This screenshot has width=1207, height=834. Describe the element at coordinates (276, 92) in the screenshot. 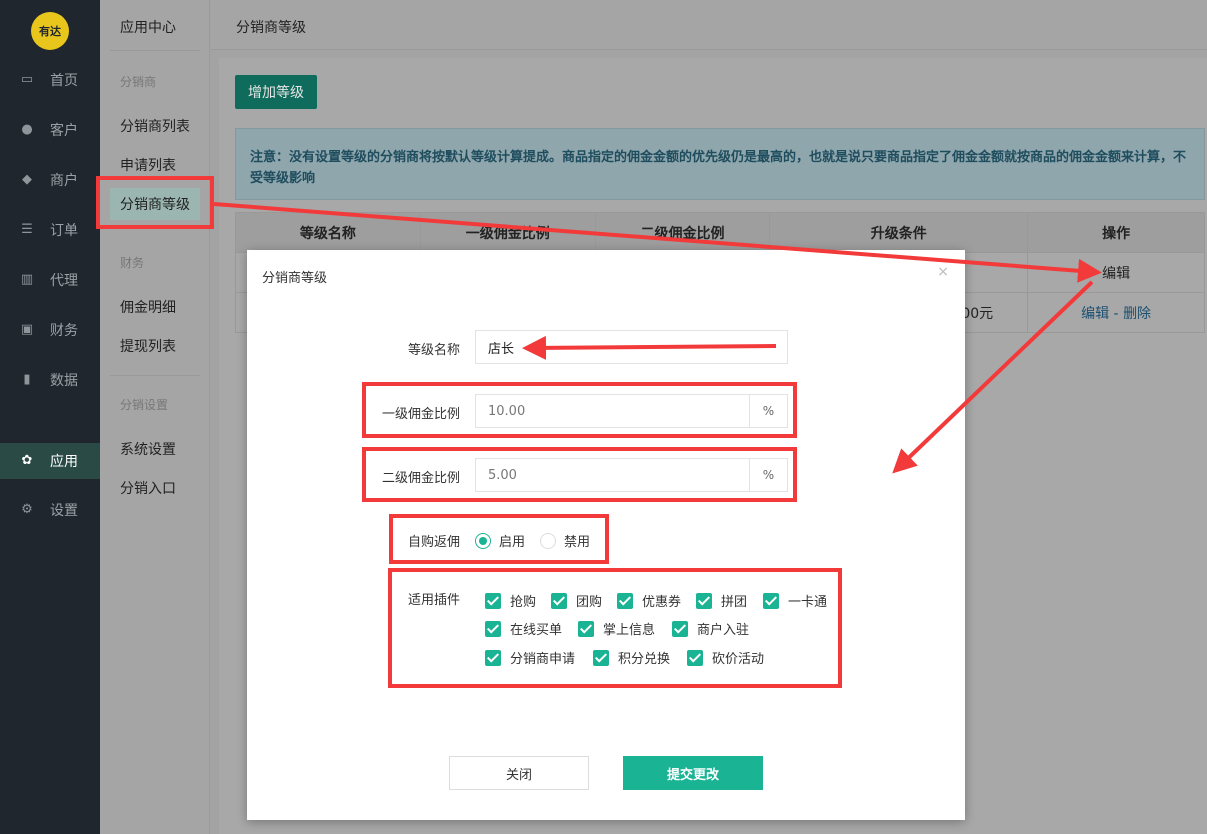

I see `add-level-button: 增加等级` at that location.